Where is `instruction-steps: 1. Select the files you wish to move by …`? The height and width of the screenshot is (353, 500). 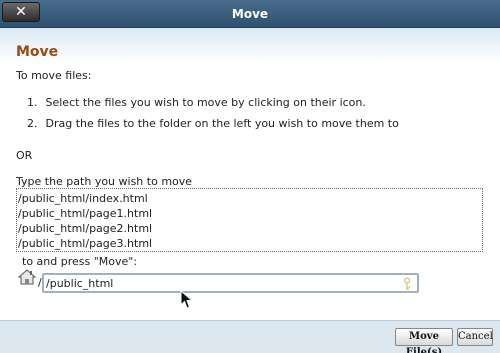 instruction-steps: 1. Select the files you wish to move by … is located at coordinates (213, 117).